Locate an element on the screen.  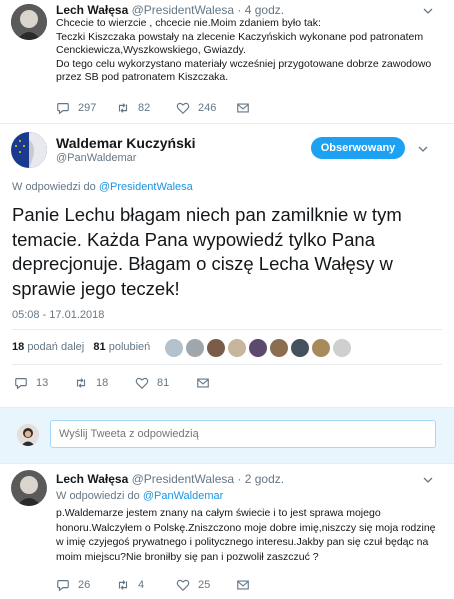
retweet-count: 4 is located at coordinates (141, 585).